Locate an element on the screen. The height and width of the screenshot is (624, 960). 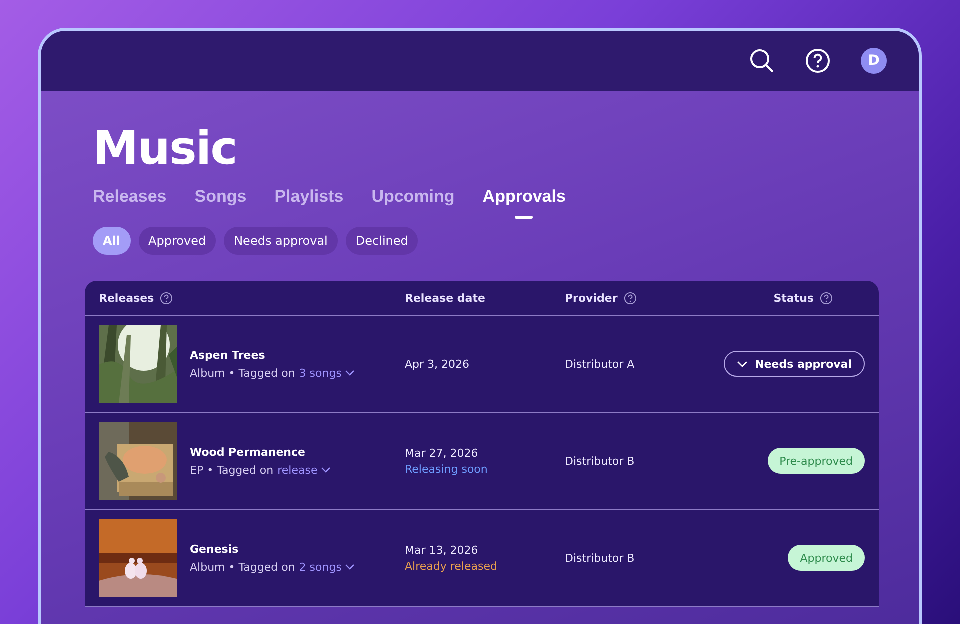
release-name: Aspen Trees is located at coordinates (228, 355).